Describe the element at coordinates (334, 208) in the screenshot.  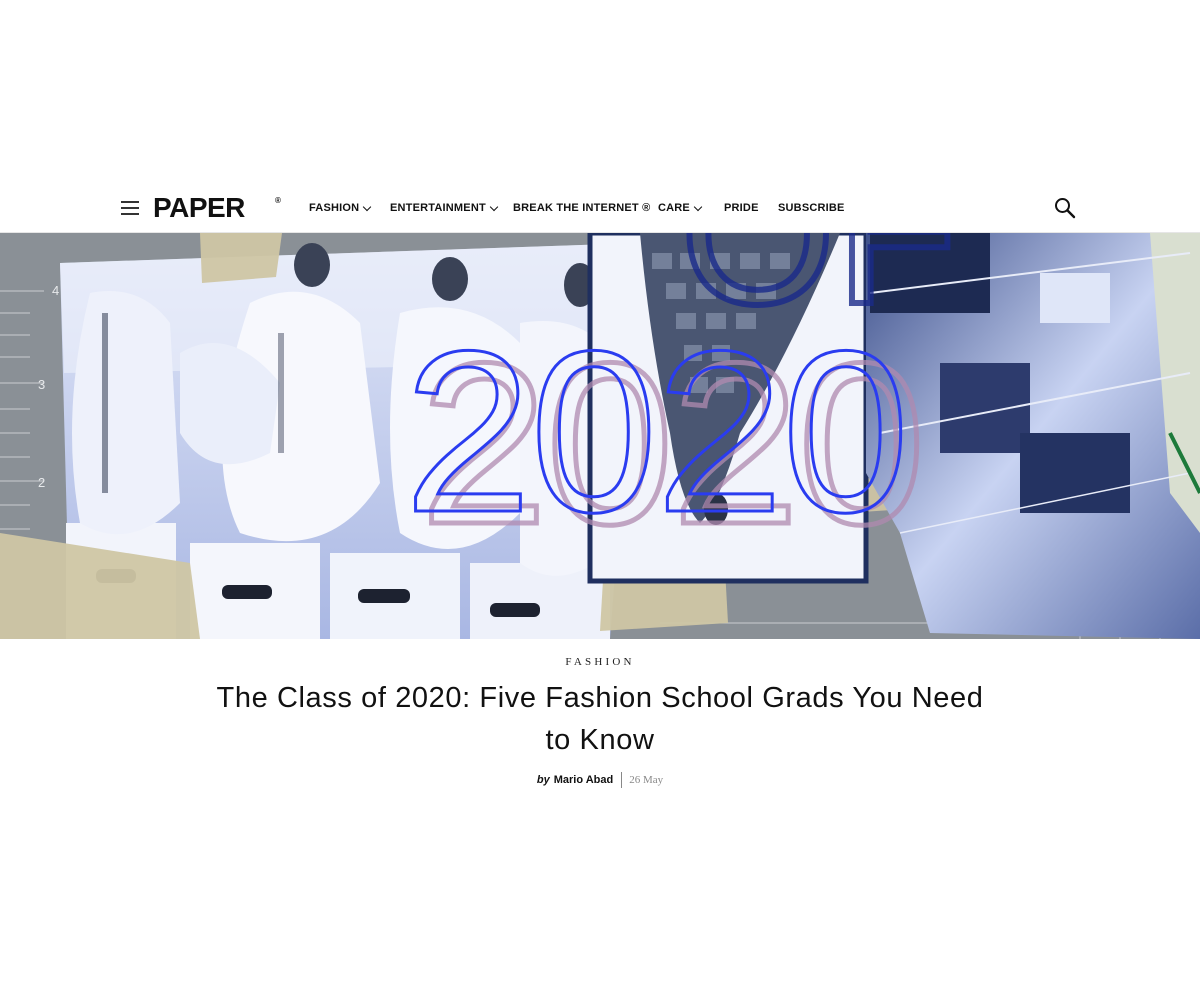
I see `nav-item-label: FASHION` at that location.